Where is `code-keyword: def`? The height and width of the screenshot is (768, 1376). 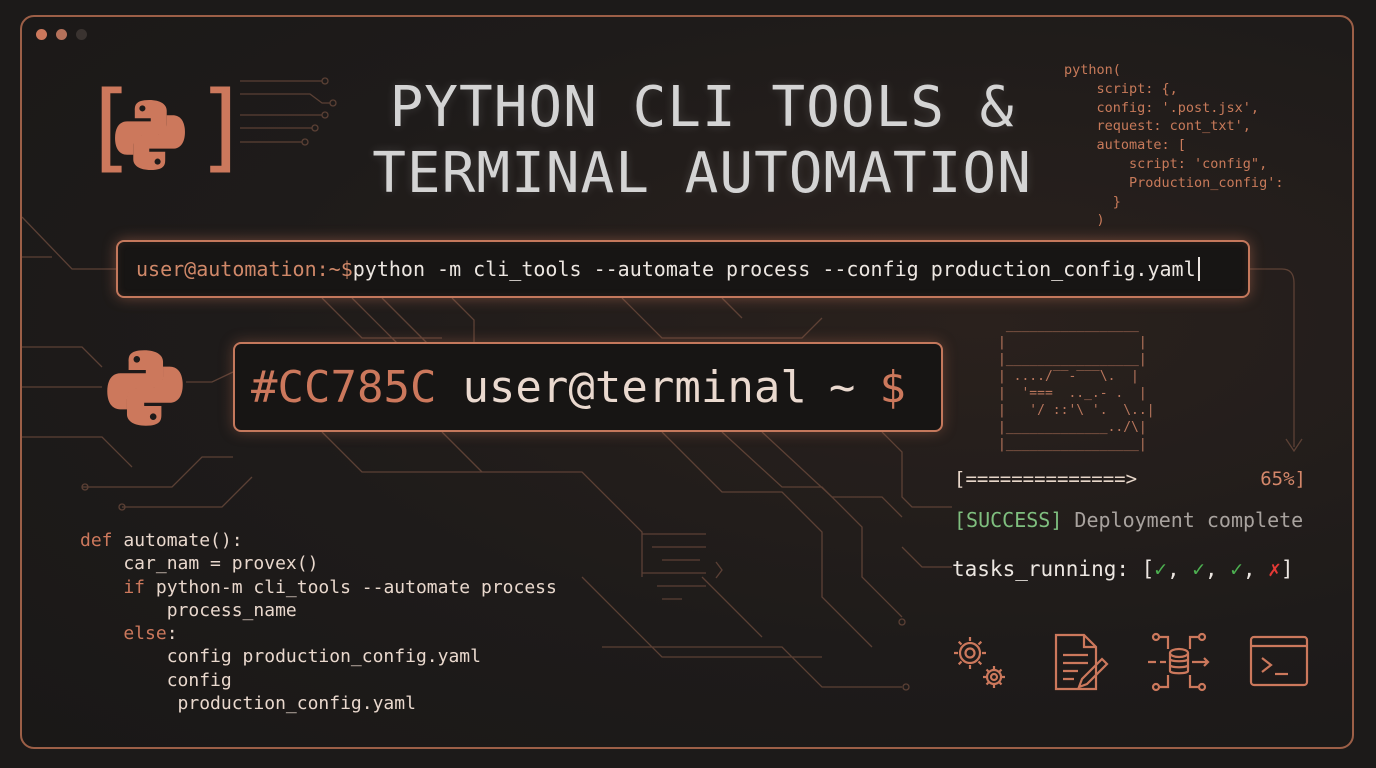 code-keyword: def is located at coordinates (96, 540).